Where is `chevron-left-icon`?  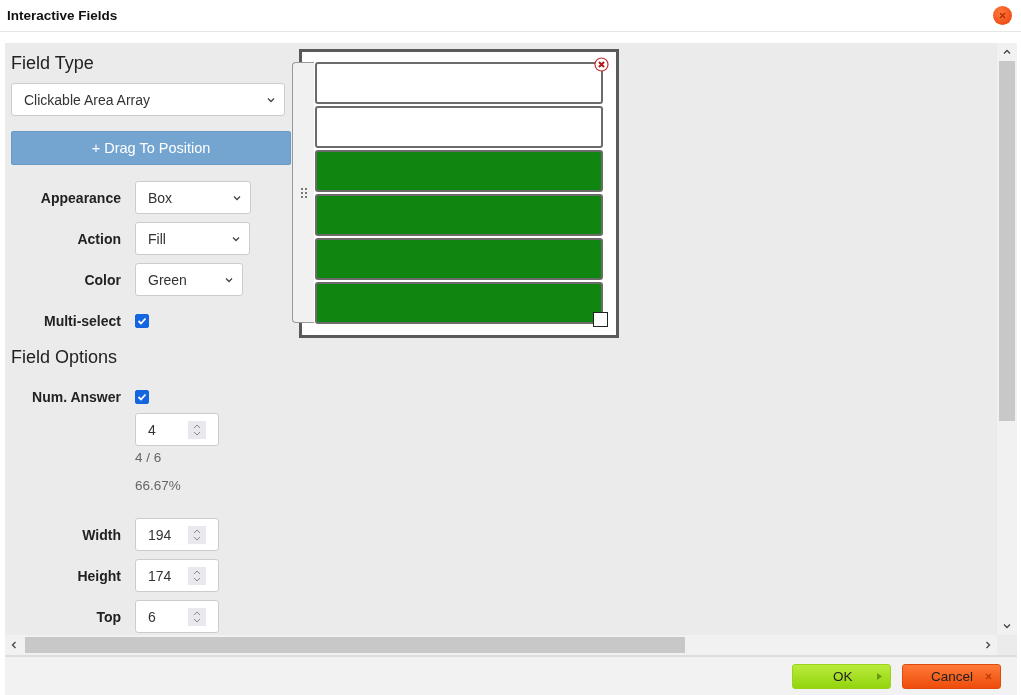
chevron-left-icon is located at coordinates (14, 645).